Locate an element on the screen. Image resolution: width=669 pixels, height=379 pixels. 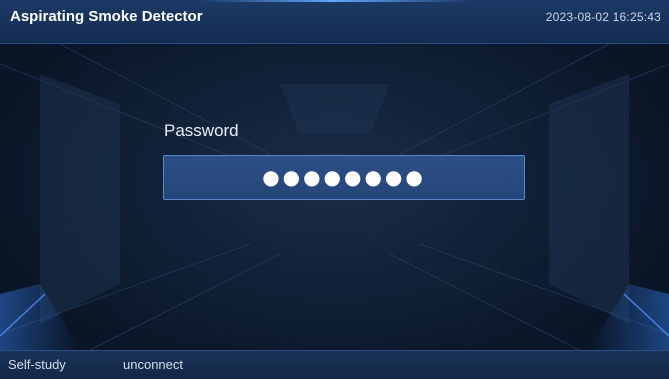
status-bar: Self-study unconnect is located at coordinates (334, 364).